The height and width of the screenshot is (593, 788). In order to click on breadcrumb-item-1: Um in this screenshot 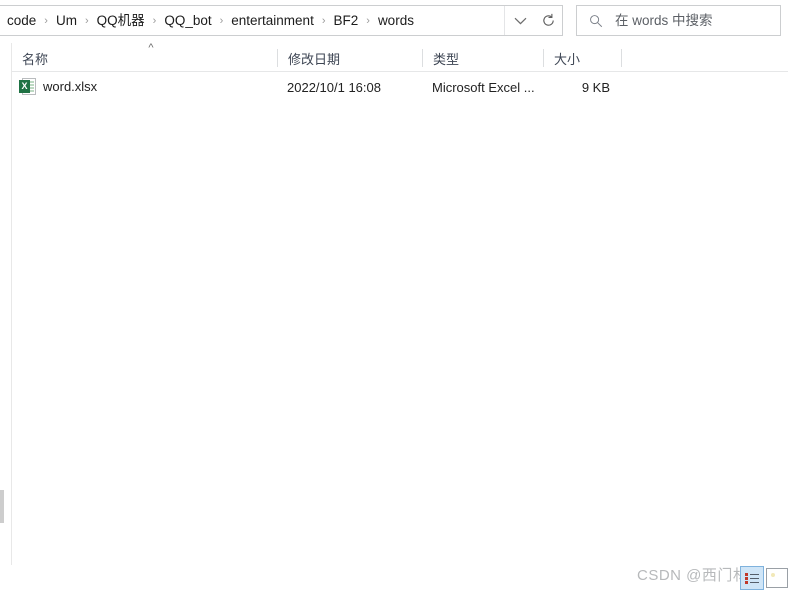, I will do `click(66, 21)`.